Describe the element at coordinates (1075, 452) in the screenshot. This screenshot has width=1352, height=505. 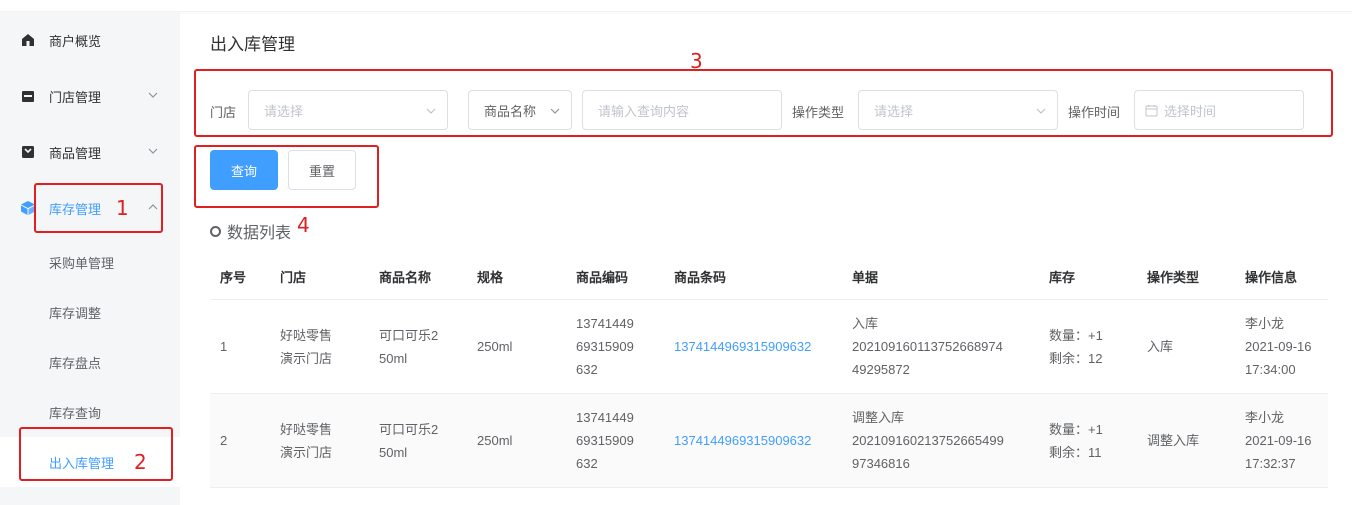
I see `cell-line: 剩余：11` at that location.